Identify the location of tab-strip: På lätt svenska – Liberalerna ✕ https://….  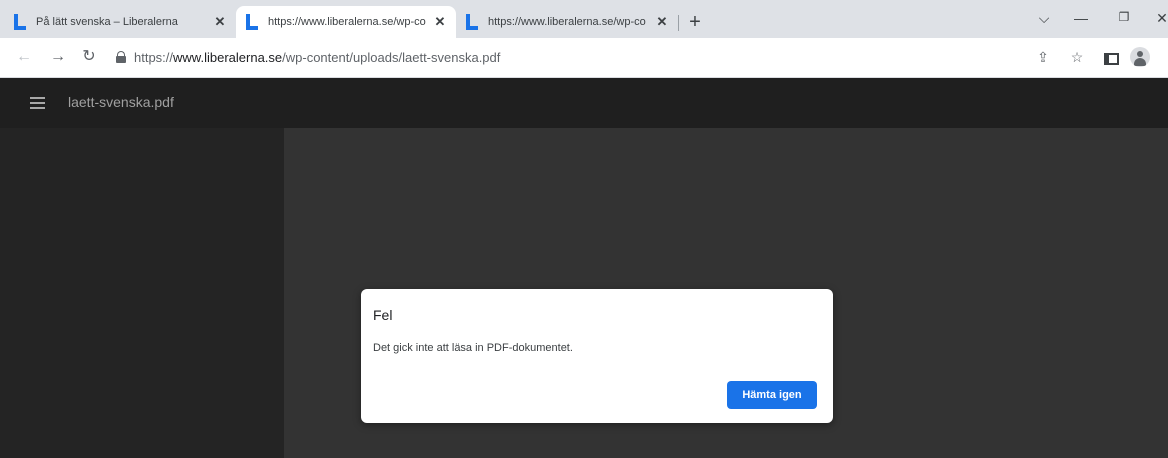
(584, 19).